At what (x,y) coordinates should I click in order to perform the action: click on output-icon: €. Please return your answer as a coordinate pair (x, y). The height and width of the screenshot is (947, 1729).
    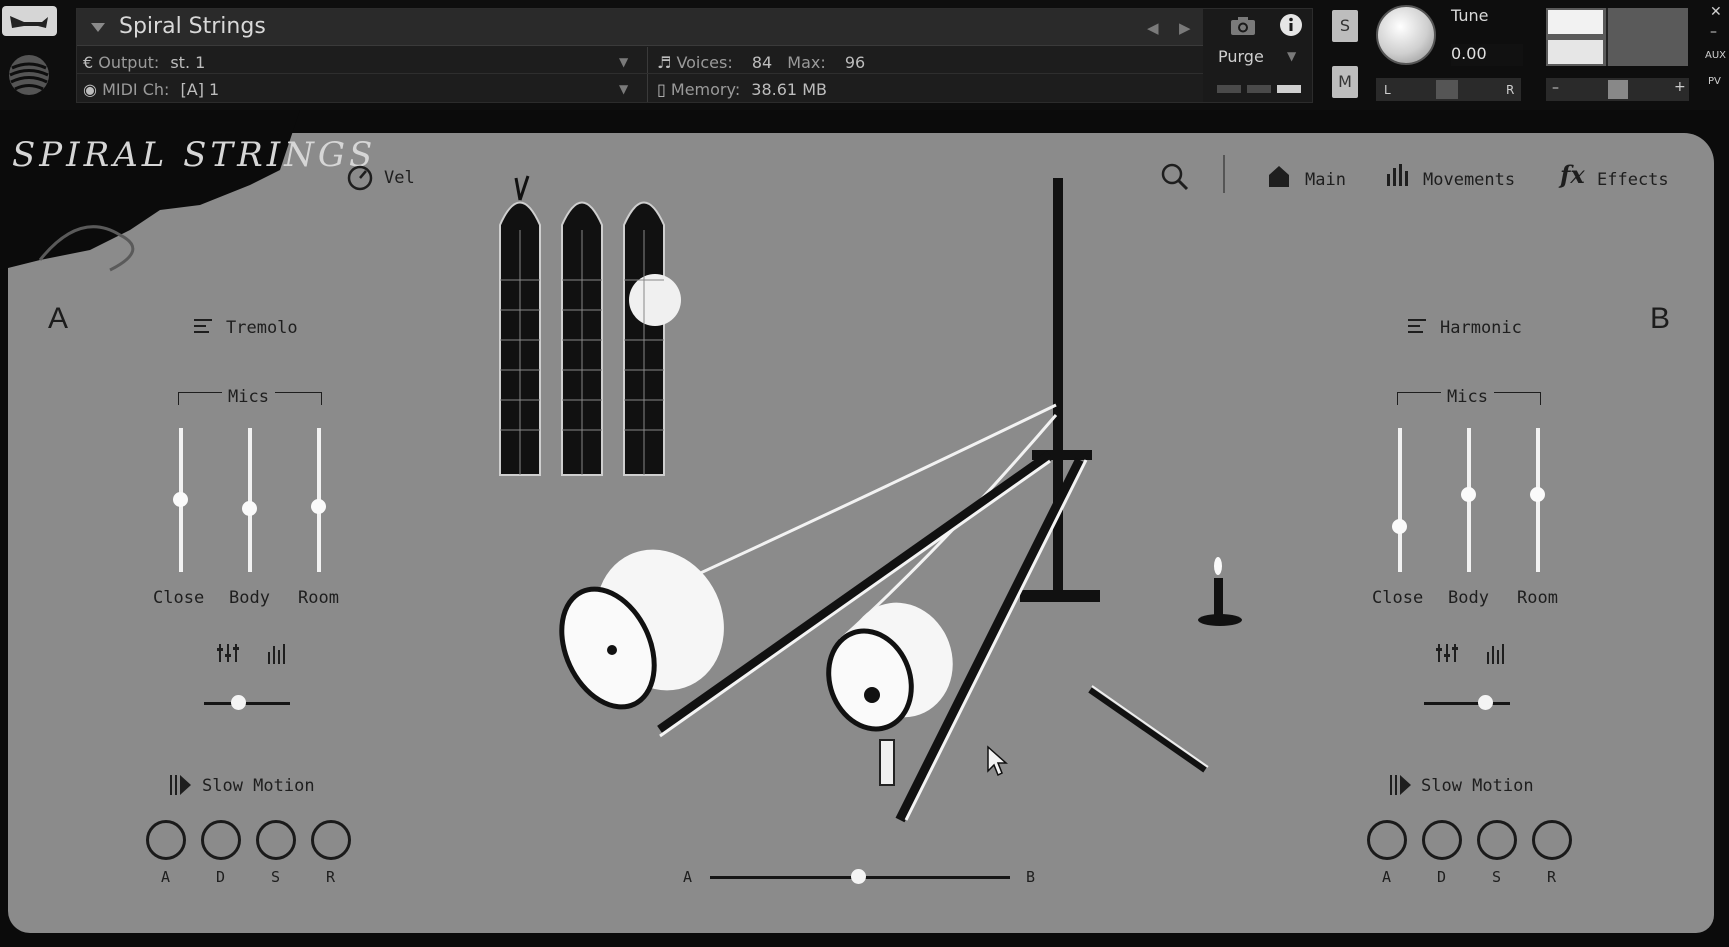
    Looking at the image, I should click on (88, 62).